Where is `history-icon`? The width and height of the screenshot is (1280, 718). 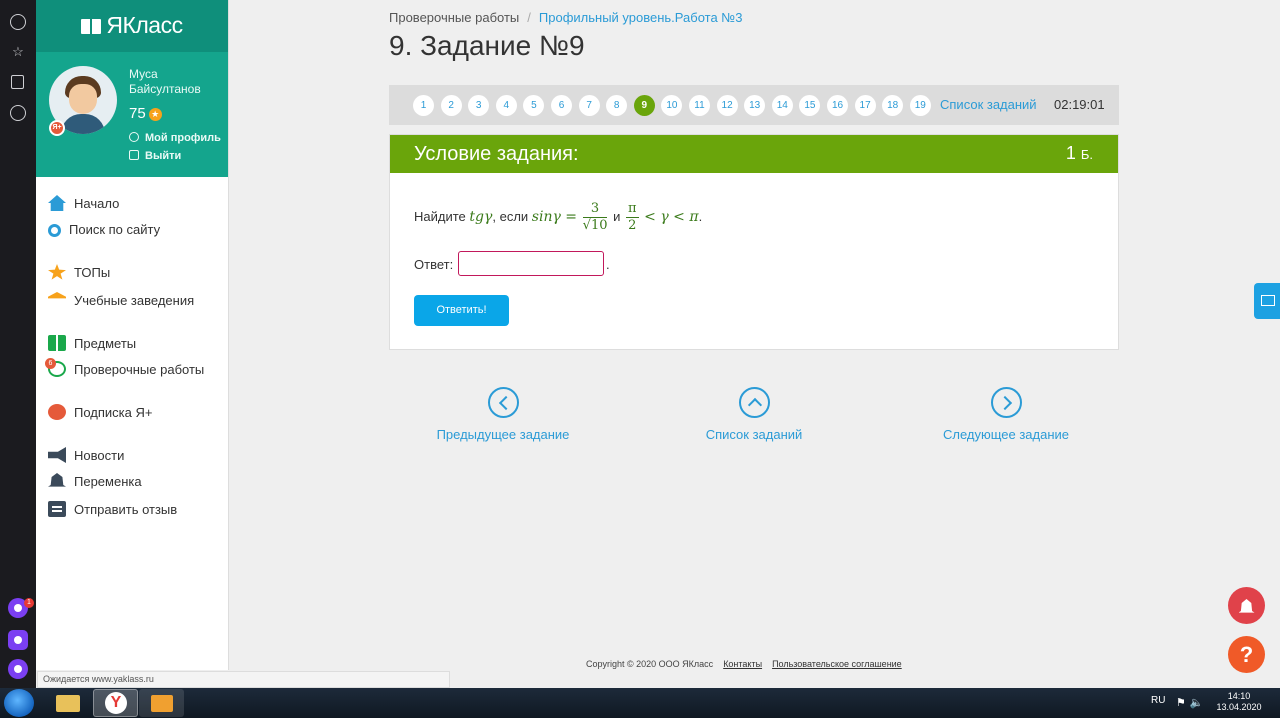
history-icon is located at coordinates (18, 22).